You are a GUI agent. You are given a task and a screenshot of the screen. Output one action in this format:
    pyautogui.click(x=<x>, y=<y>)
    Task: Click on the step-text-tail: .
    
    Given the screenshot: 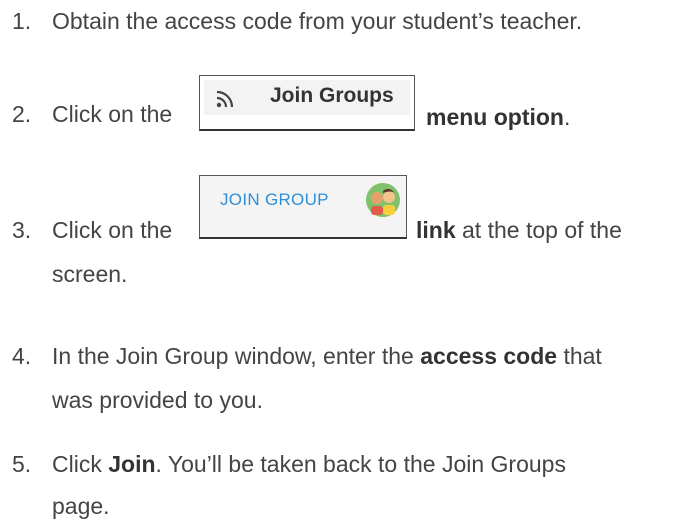 What is the action you would take?
    pyautogui.click(x=567, y=117)
    